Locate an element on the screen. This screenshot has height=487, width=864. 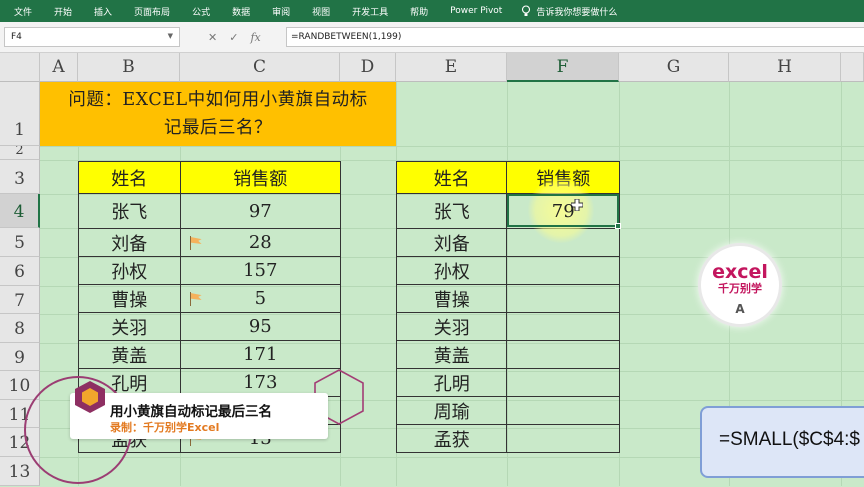
row-header-4: 4 is located at coordinates (20, 211).